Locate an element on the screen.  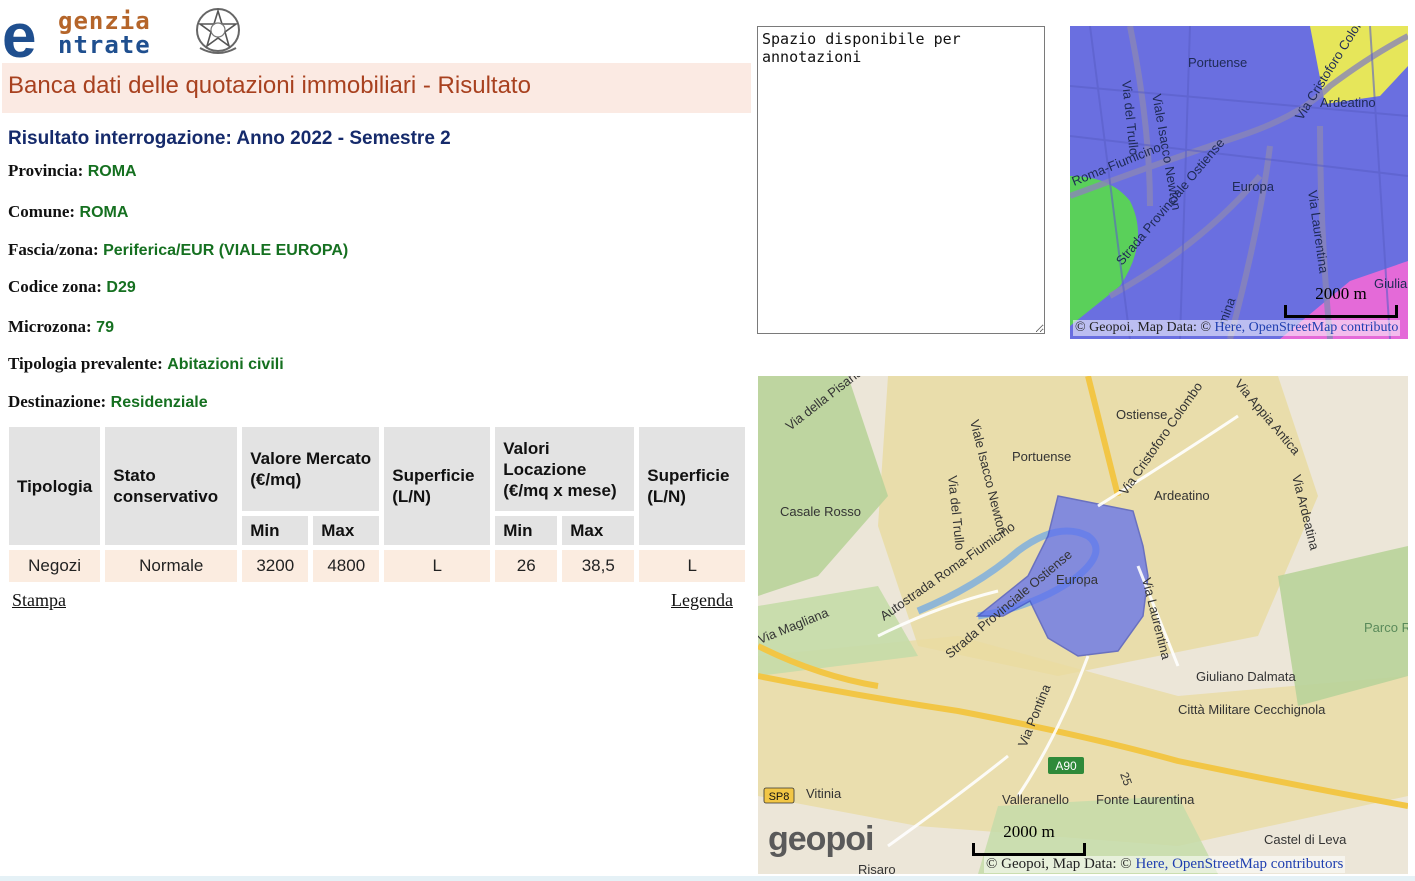
legenda-link: Legenda is located at coordinates (702, 600).